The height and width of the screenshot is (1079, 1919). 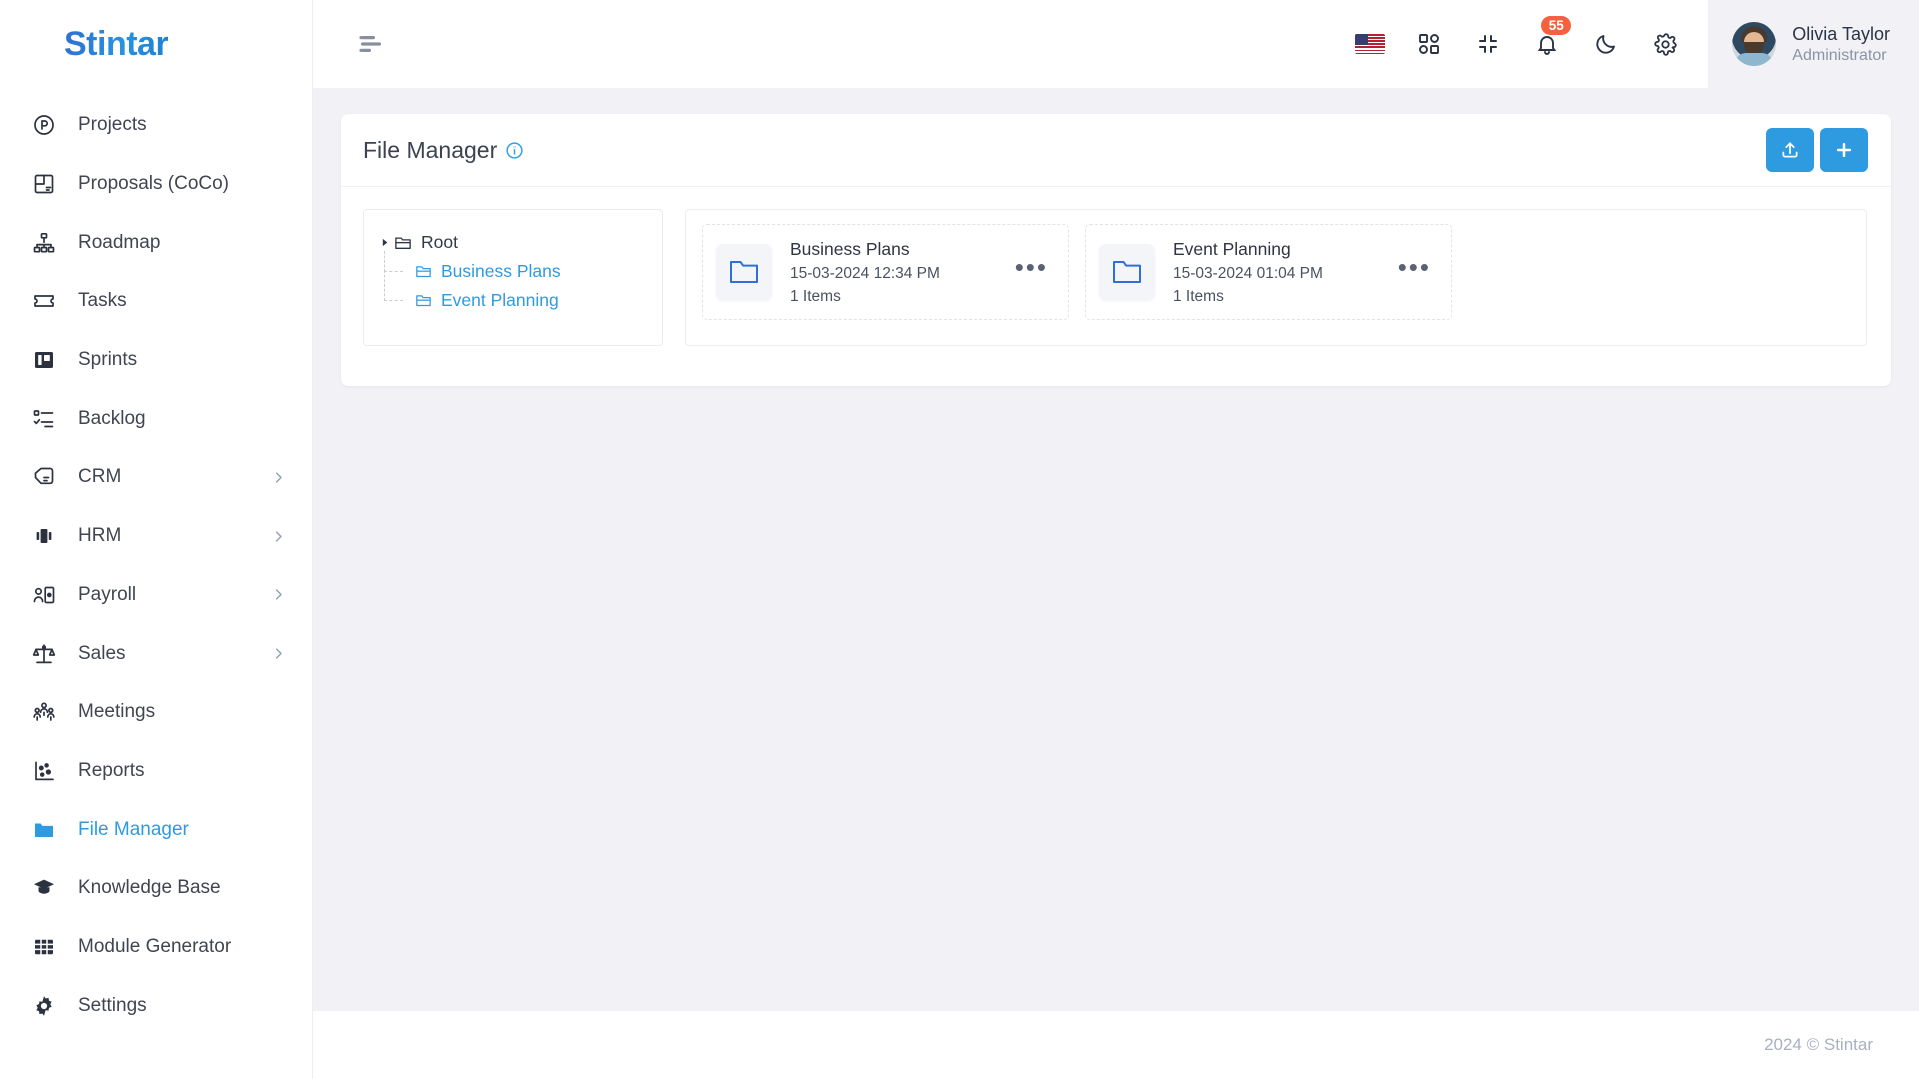 What do you see at coordinates (1841, 33) in the screenshot?
I see `user-name: Olivia Taylor` at bounding box center [1841, 33].